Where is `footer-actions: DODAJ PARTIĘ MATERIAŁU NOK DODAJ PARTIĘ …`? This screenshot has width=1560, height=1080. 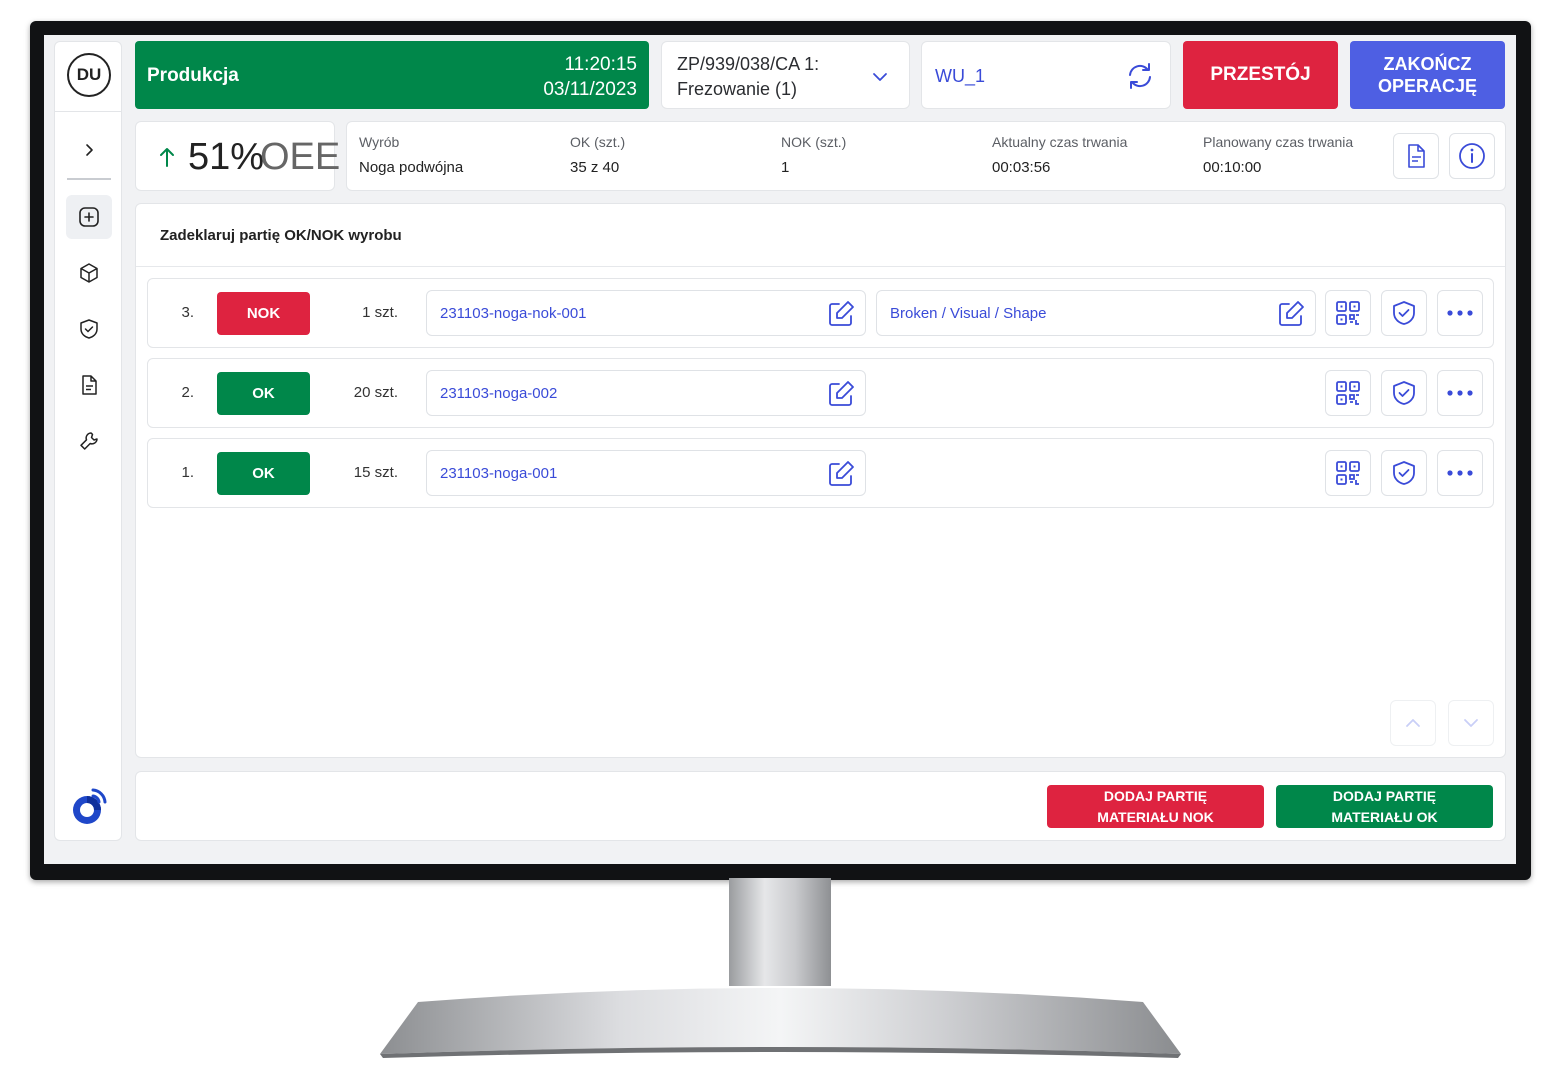 footer-actions: DODAJ PARTIĘ MATERIAŁU NOK DODAJ PARTIĘ … is located at coordinates (820, 806).